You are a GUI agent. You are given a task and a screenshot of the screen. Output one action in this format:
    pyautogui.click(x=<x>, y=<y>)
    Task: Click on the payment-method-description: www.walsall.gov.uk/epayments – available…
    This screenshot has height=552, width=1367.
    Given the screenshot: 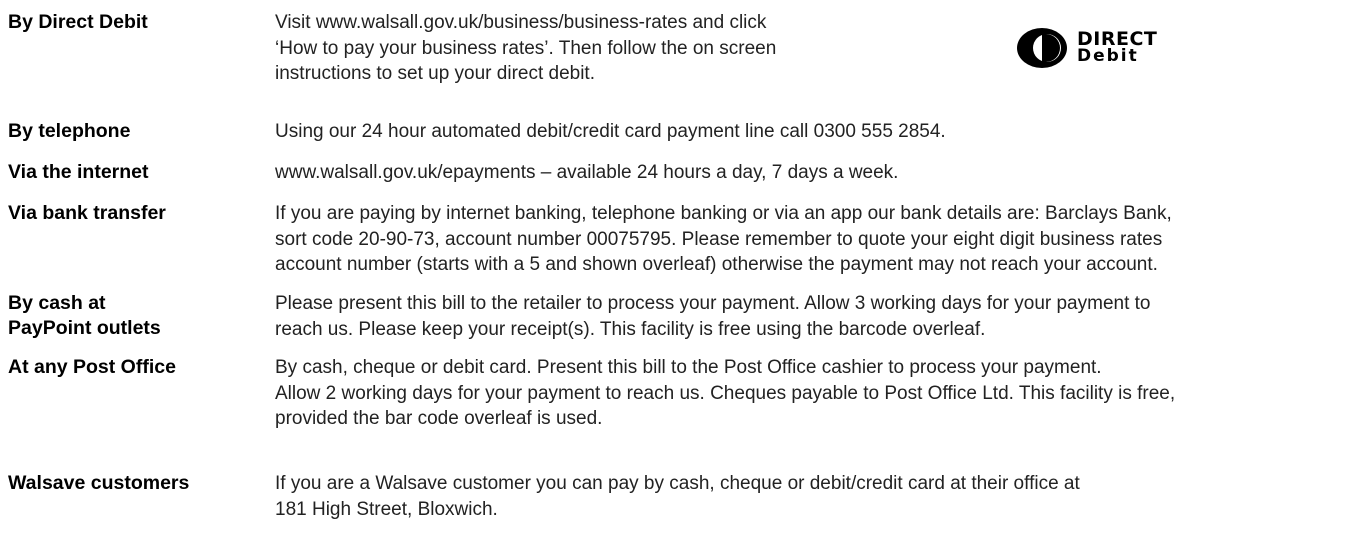 What is the action you would take?
    pyautogui.click(x=587, y=172)
    